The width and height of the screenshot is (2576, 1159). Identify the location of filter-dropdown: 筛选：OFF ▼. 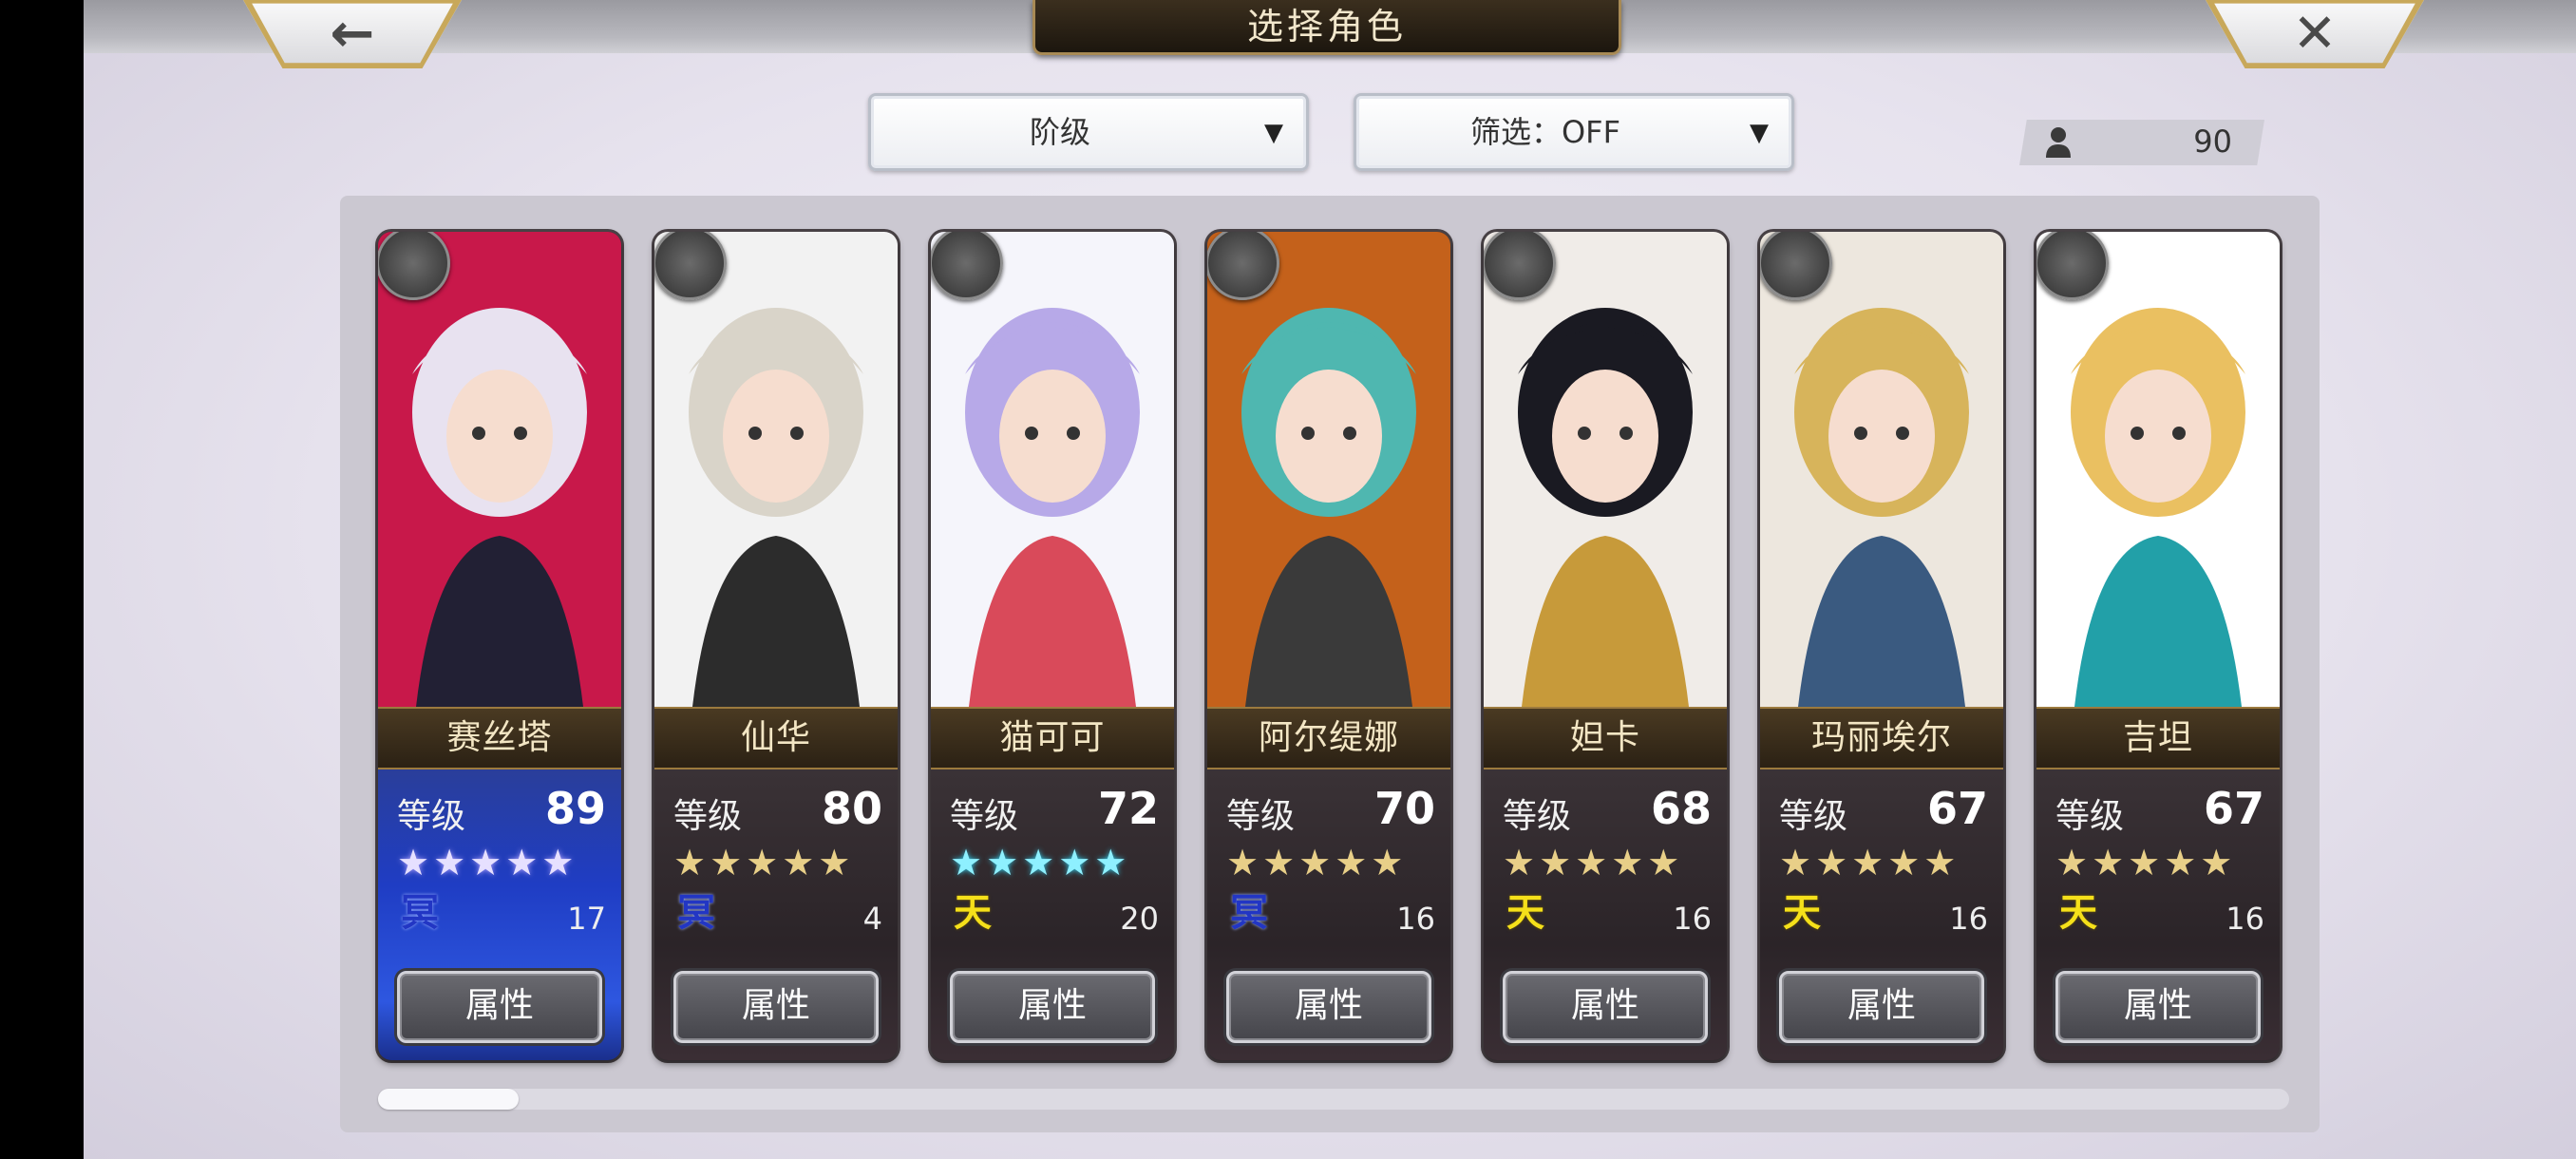
(1574, 132).